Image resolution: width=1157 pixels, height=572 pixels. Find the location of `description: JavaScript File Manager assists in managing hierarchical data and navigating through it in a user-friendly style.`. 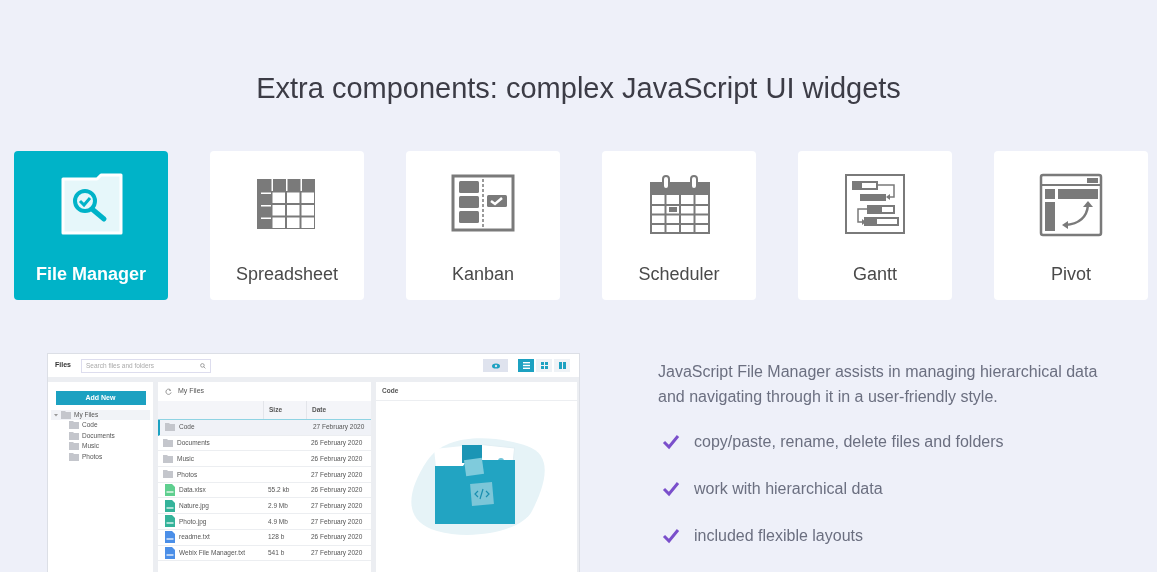

description: JavaScript File Manager assists in managing hierarchical data and navigating through it in a user-friendly style. is located at coordinates (878, 384).